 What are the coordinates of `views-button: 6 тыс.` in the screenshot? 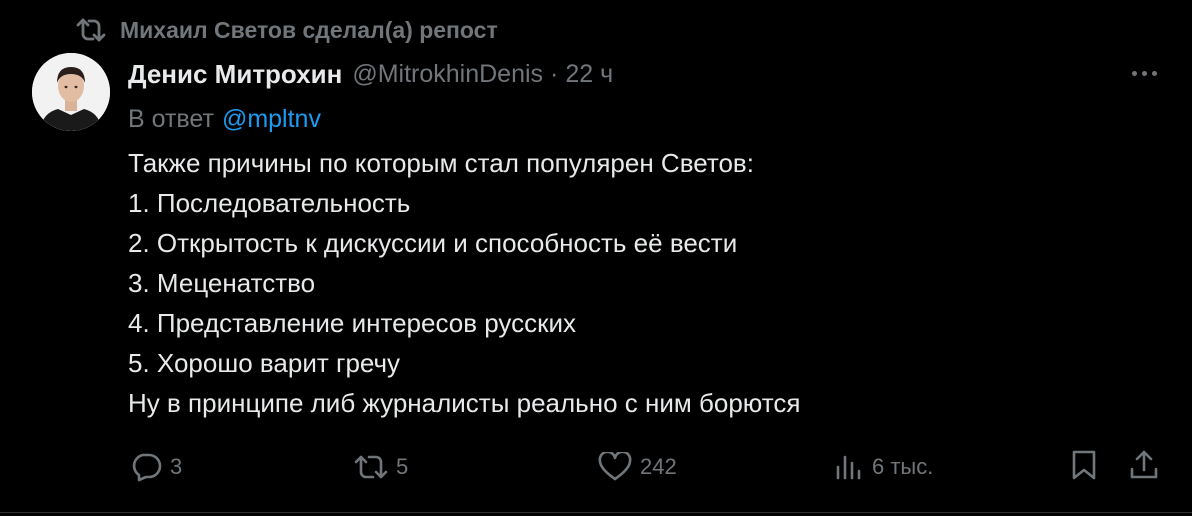 It's located at (883, 467).